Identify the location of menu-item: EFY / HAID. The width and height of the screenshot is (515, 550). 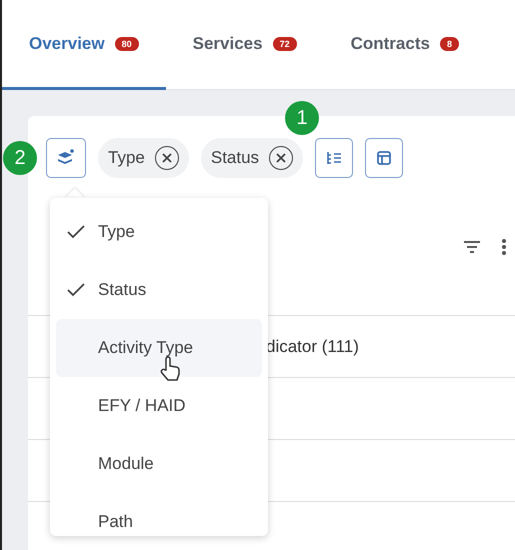
(159, 406).